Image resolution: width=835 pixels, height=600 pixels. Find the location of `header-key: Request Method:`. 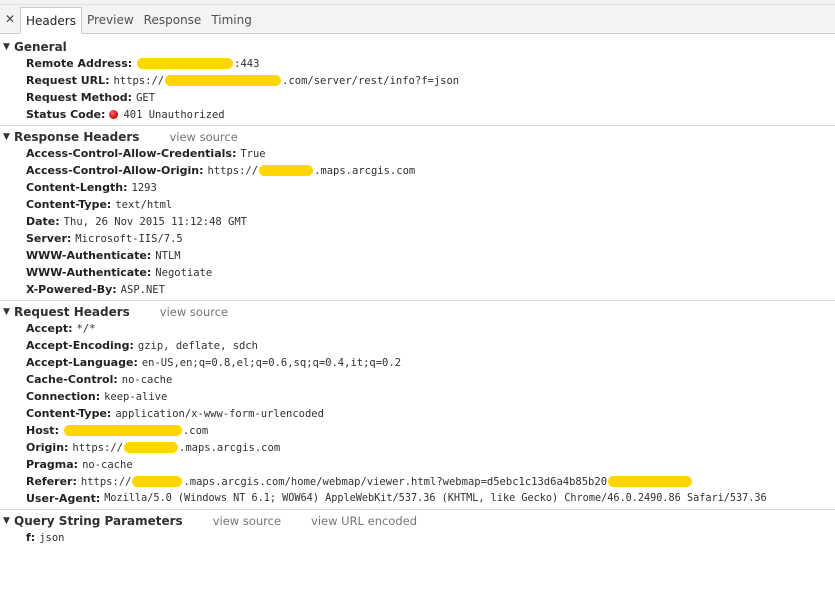

header-key: Request Method: is located at coordinates (79, 97).